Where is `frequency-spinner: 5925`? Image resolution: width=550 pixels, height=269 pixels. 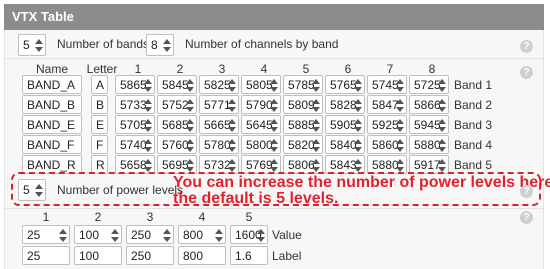 frequency-spinner: 5925 is located at coordinates (387, 124).